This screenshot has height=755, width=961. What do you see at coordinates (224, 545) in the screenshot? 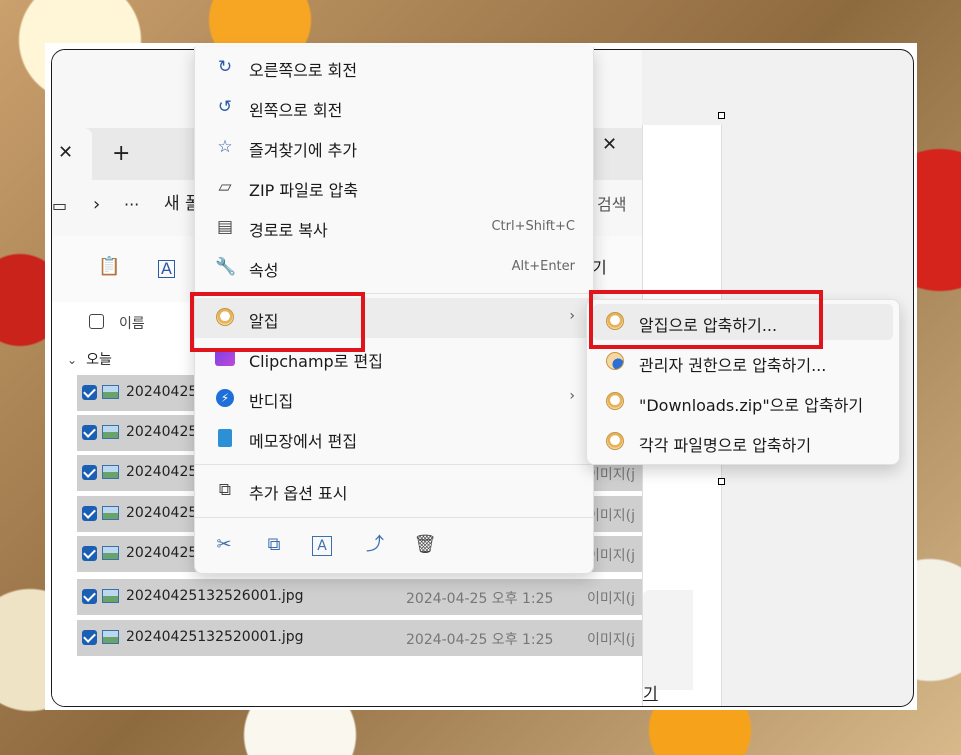
I see `cut-icon: ✂` at bounding box center [224, 545].